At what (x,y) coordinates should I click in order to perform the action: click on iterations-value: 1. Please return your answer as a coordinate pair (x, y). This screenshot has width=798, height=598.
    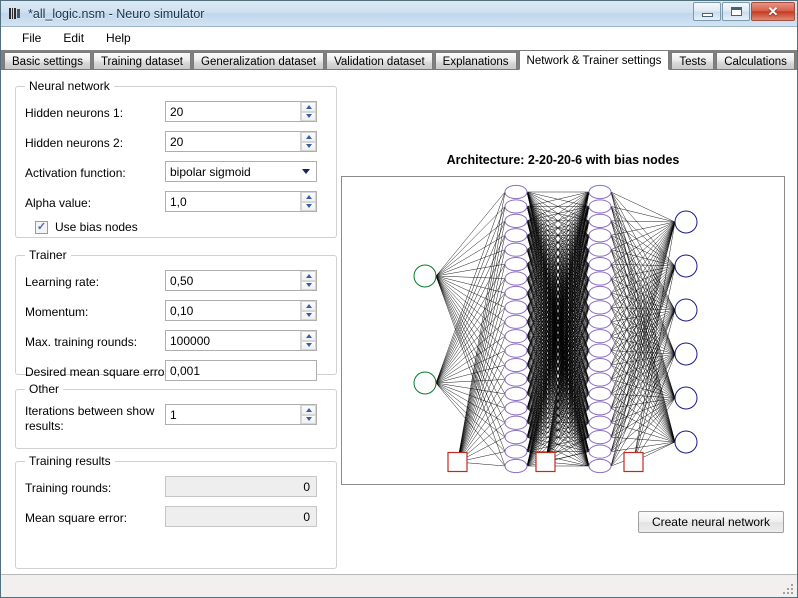
    Looking at the image, I should click on (173, 414).